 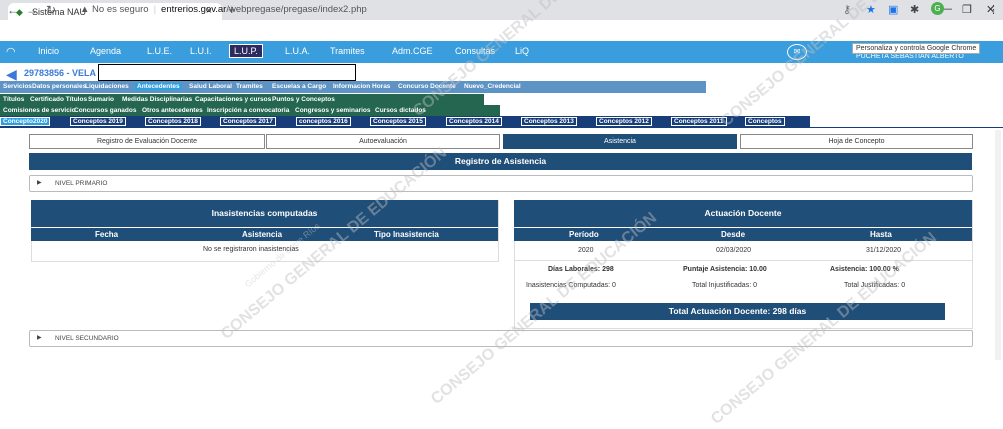 I want to click on key-icon: ⚷, so click(x=847, y=9).